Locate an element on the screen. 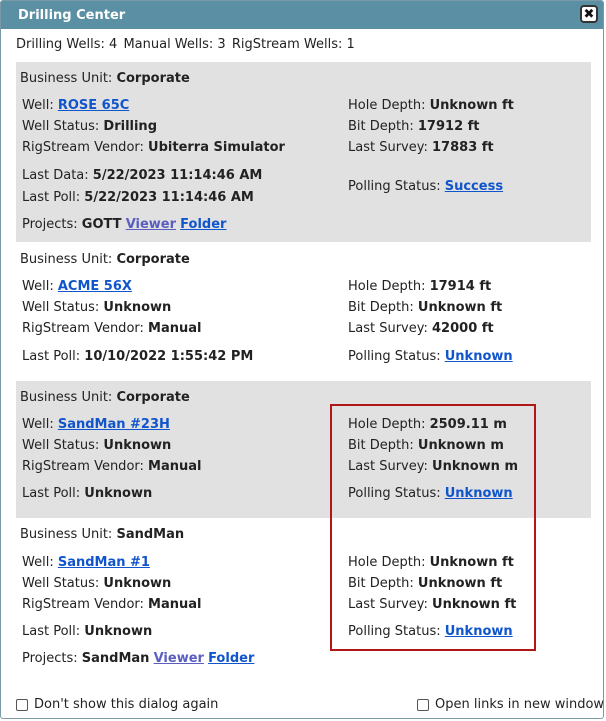 This screenshot has width=606, height=721. projects-row: Projects: GOTT Viewer Folder is located at coordinates (124, 224).